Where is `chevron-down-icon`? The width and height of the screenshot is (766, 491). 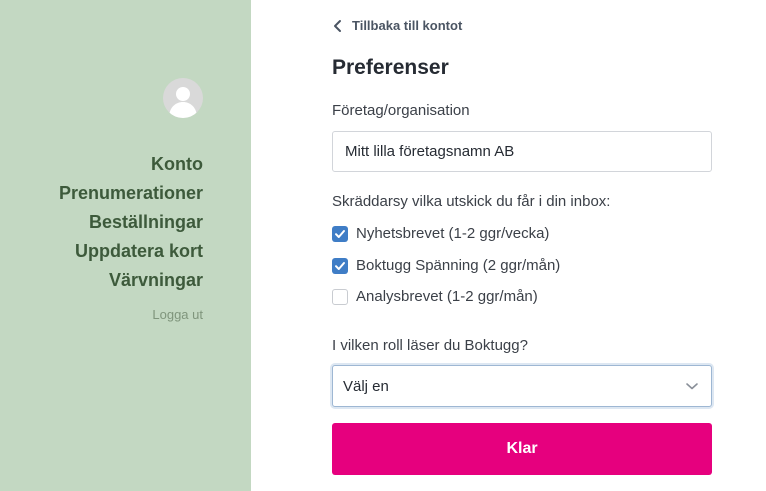
chevron-down-icon is located at coordinates (692, 386).